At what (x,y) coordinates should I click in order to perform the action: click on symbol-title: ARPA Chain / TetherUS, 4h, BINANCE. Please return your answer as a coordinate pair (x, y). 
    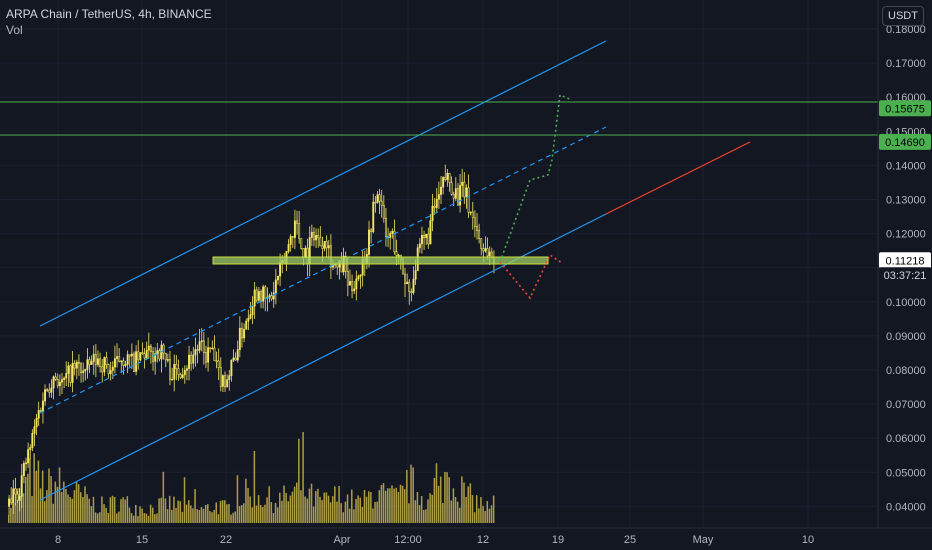
    Looking at the image, I should click on (109, 14).